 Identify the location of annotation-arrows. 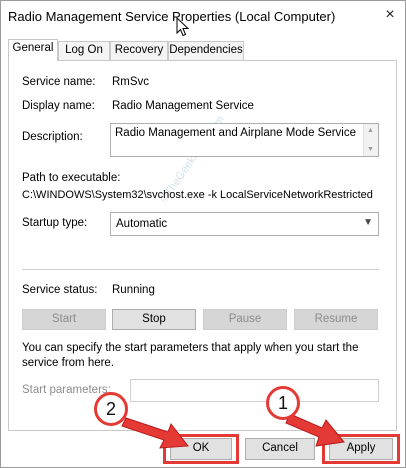
(233, 431).